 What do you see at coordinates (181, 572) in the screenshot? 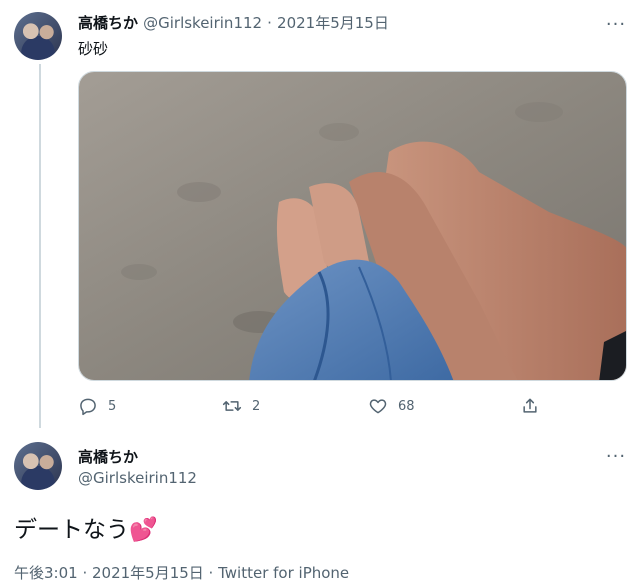
I see `tweet-timestamp: 午後3:01 · 2021年5月15日 · Twitter for iPhone` at bounding box center [181, 572].